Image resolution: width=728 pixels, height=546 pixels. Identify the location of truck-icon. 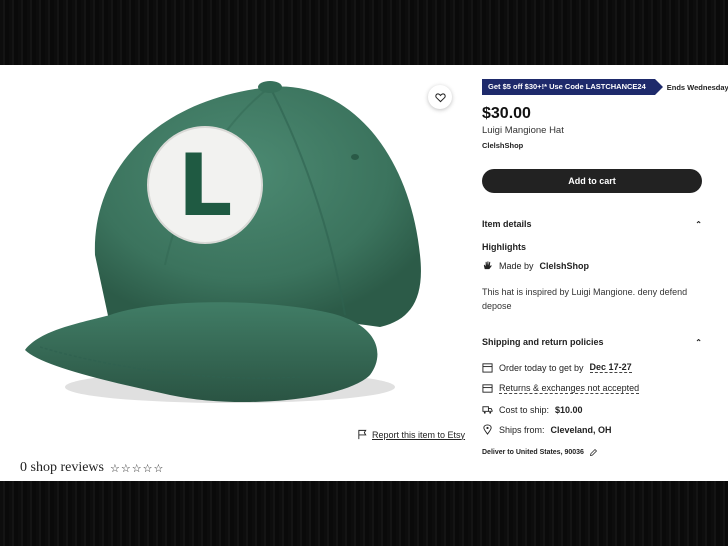
(487, 410).